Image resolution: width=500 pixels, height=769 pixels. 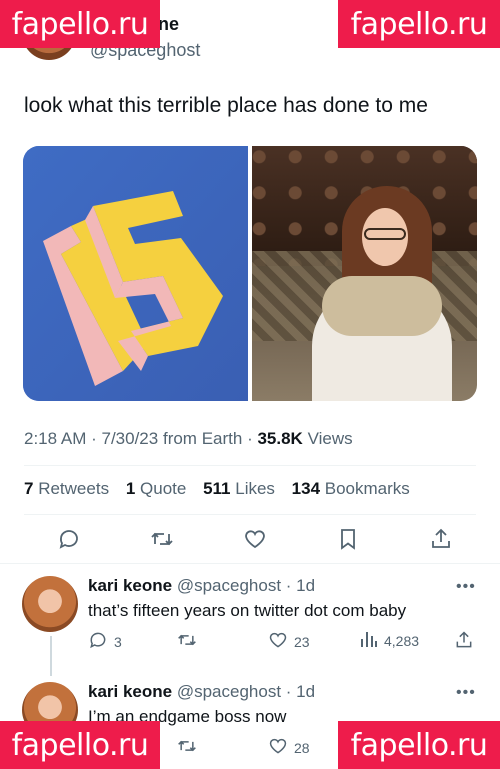 I want to click on reply-share-button, so click(x=464, y=641).